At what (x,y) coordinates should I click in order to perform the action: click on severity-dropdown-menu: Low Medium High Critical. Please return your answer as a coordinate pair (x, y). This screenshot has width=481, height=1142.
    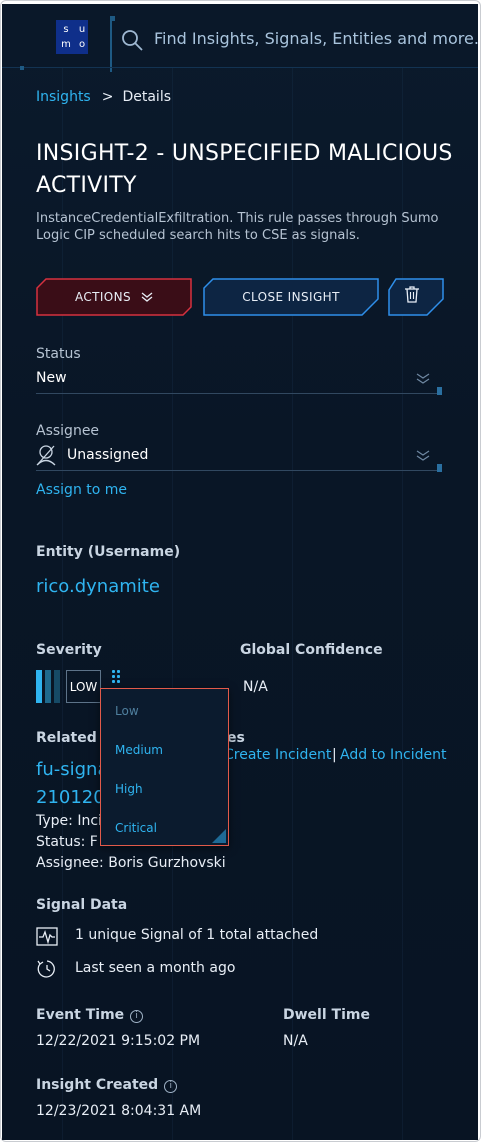
    Looking at the image, I should click on (164, 767).